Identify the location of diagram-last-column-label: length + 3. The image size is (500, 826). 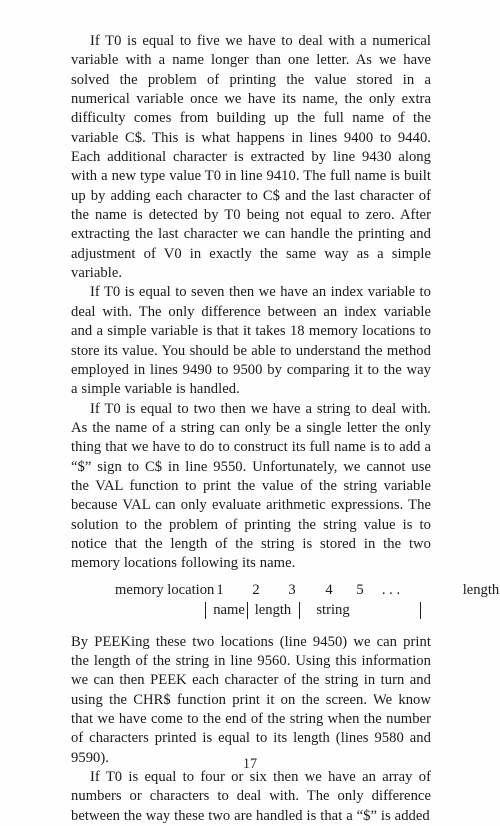
(481, 589).